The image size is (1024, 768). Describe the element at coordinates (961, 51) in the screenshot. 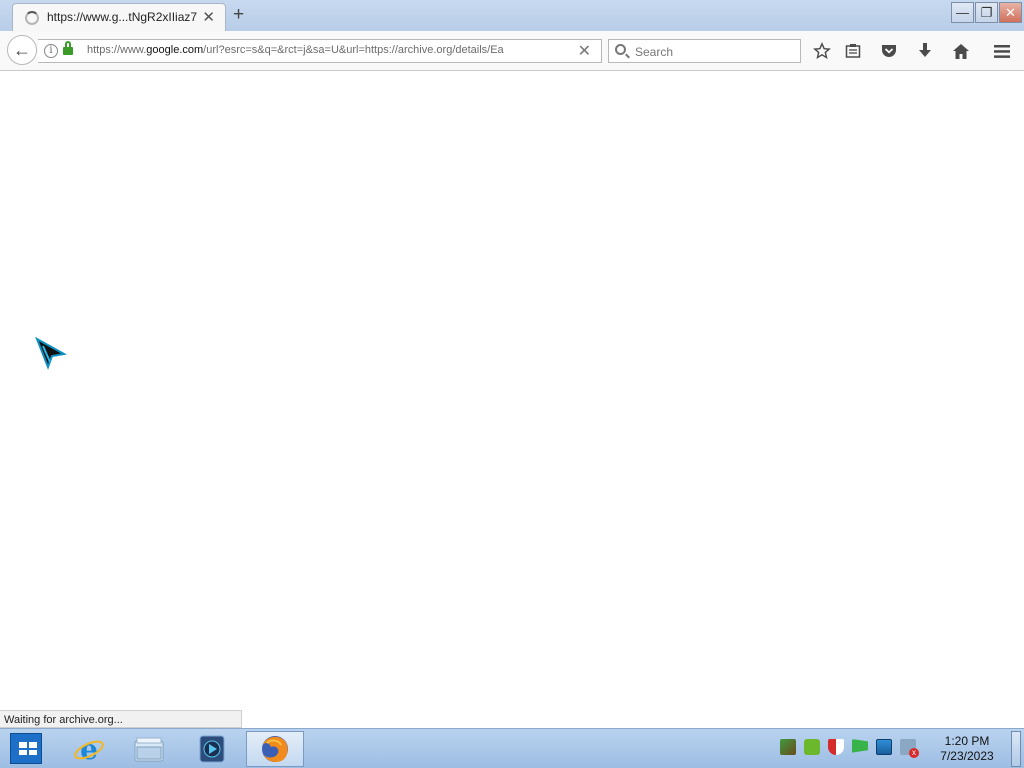

I see `home-icon` at that location.